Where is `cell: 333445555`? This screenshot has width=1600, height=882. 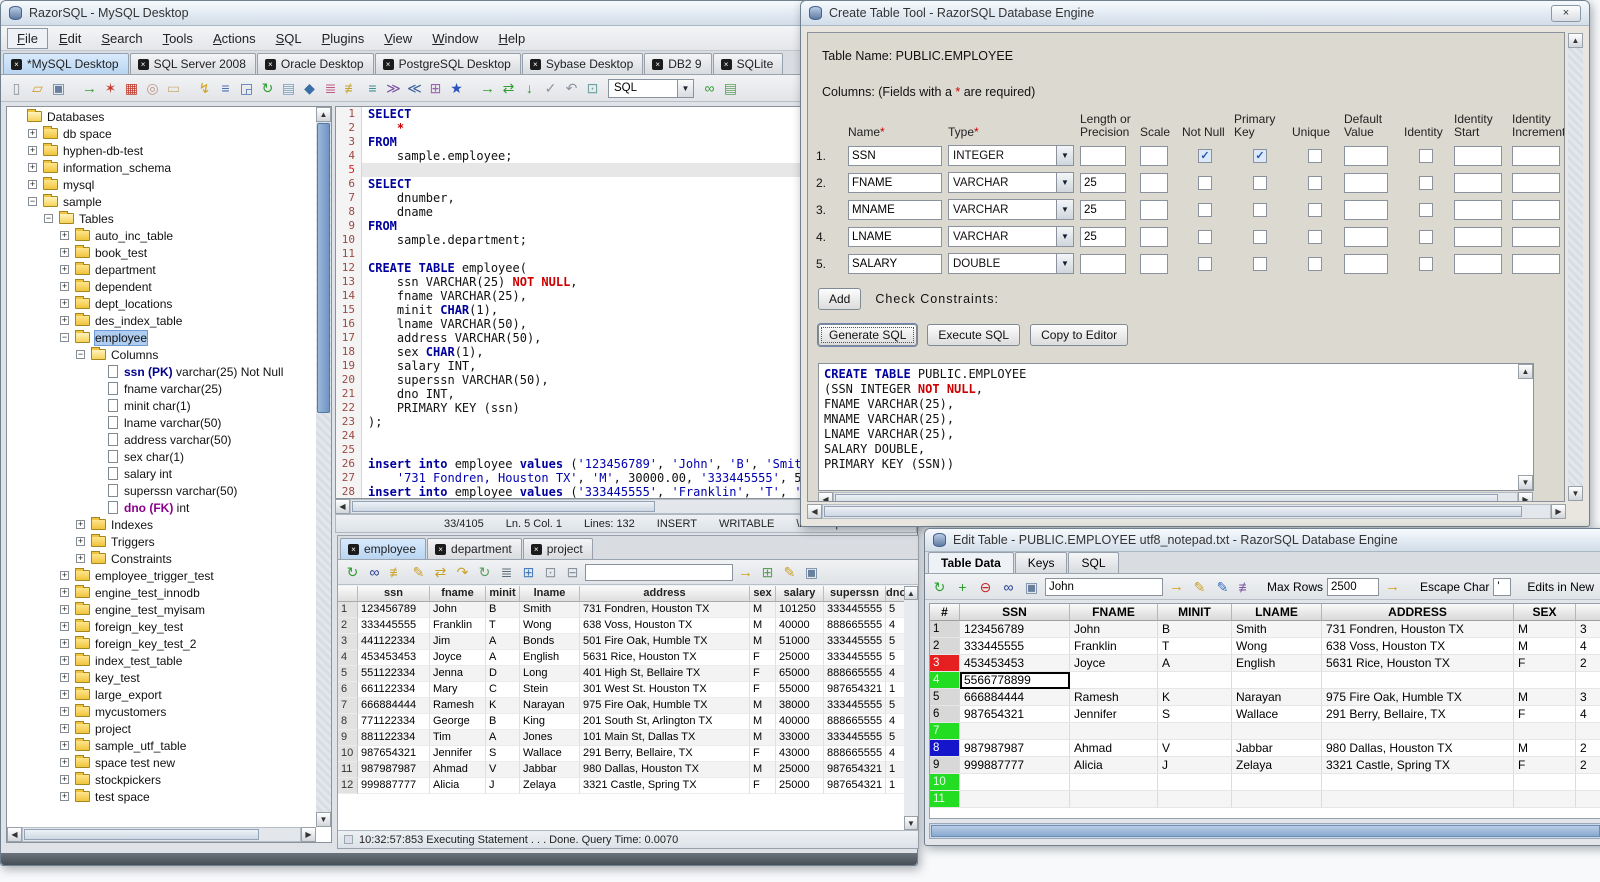 cell: 333445555 is located at coordinates (1015, 646).